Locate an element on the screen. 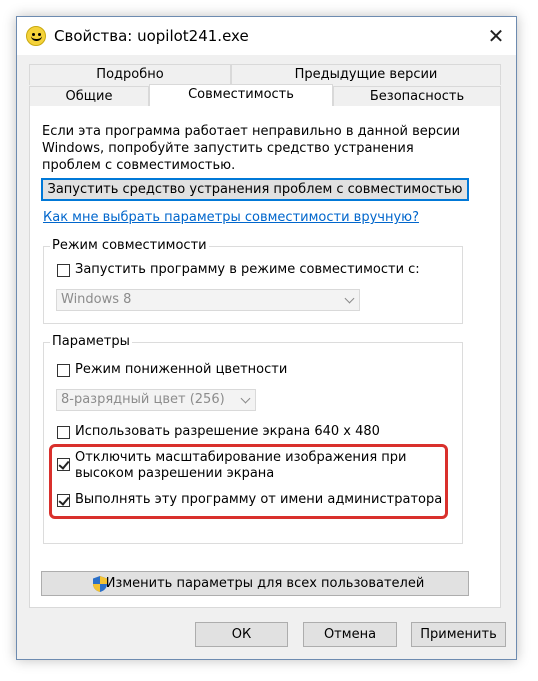  tab-previous-versions: Предыдущие версии is located at coordinates (366, 74).